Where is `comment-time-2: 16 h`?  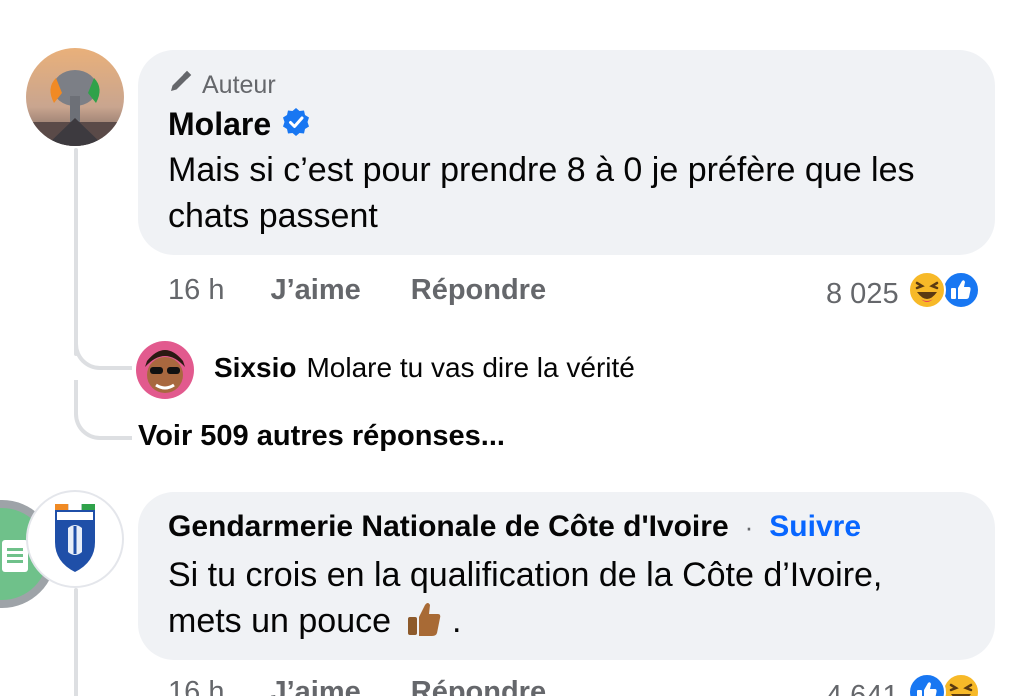
comment-time-2: 16 h is located at coordinates (196, 686).